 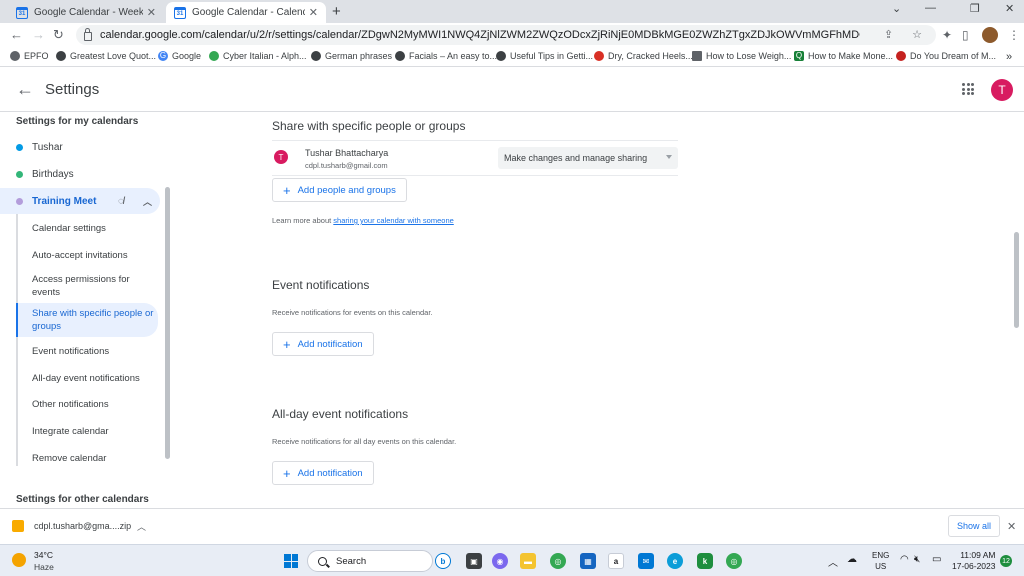 I want to click on clock-date: 17-06-2023, so click(x=974, y=566).